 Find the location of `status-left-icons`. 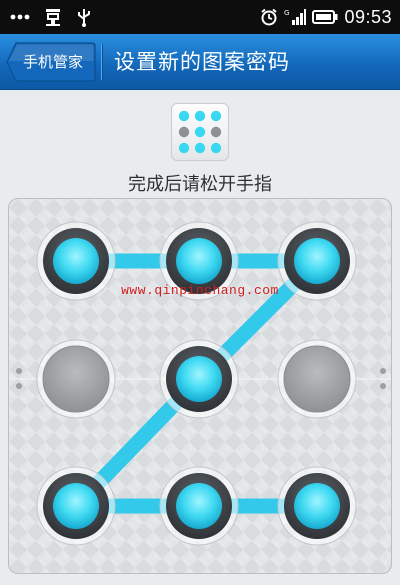

status-left-icons is located at coordinates (51, 17).